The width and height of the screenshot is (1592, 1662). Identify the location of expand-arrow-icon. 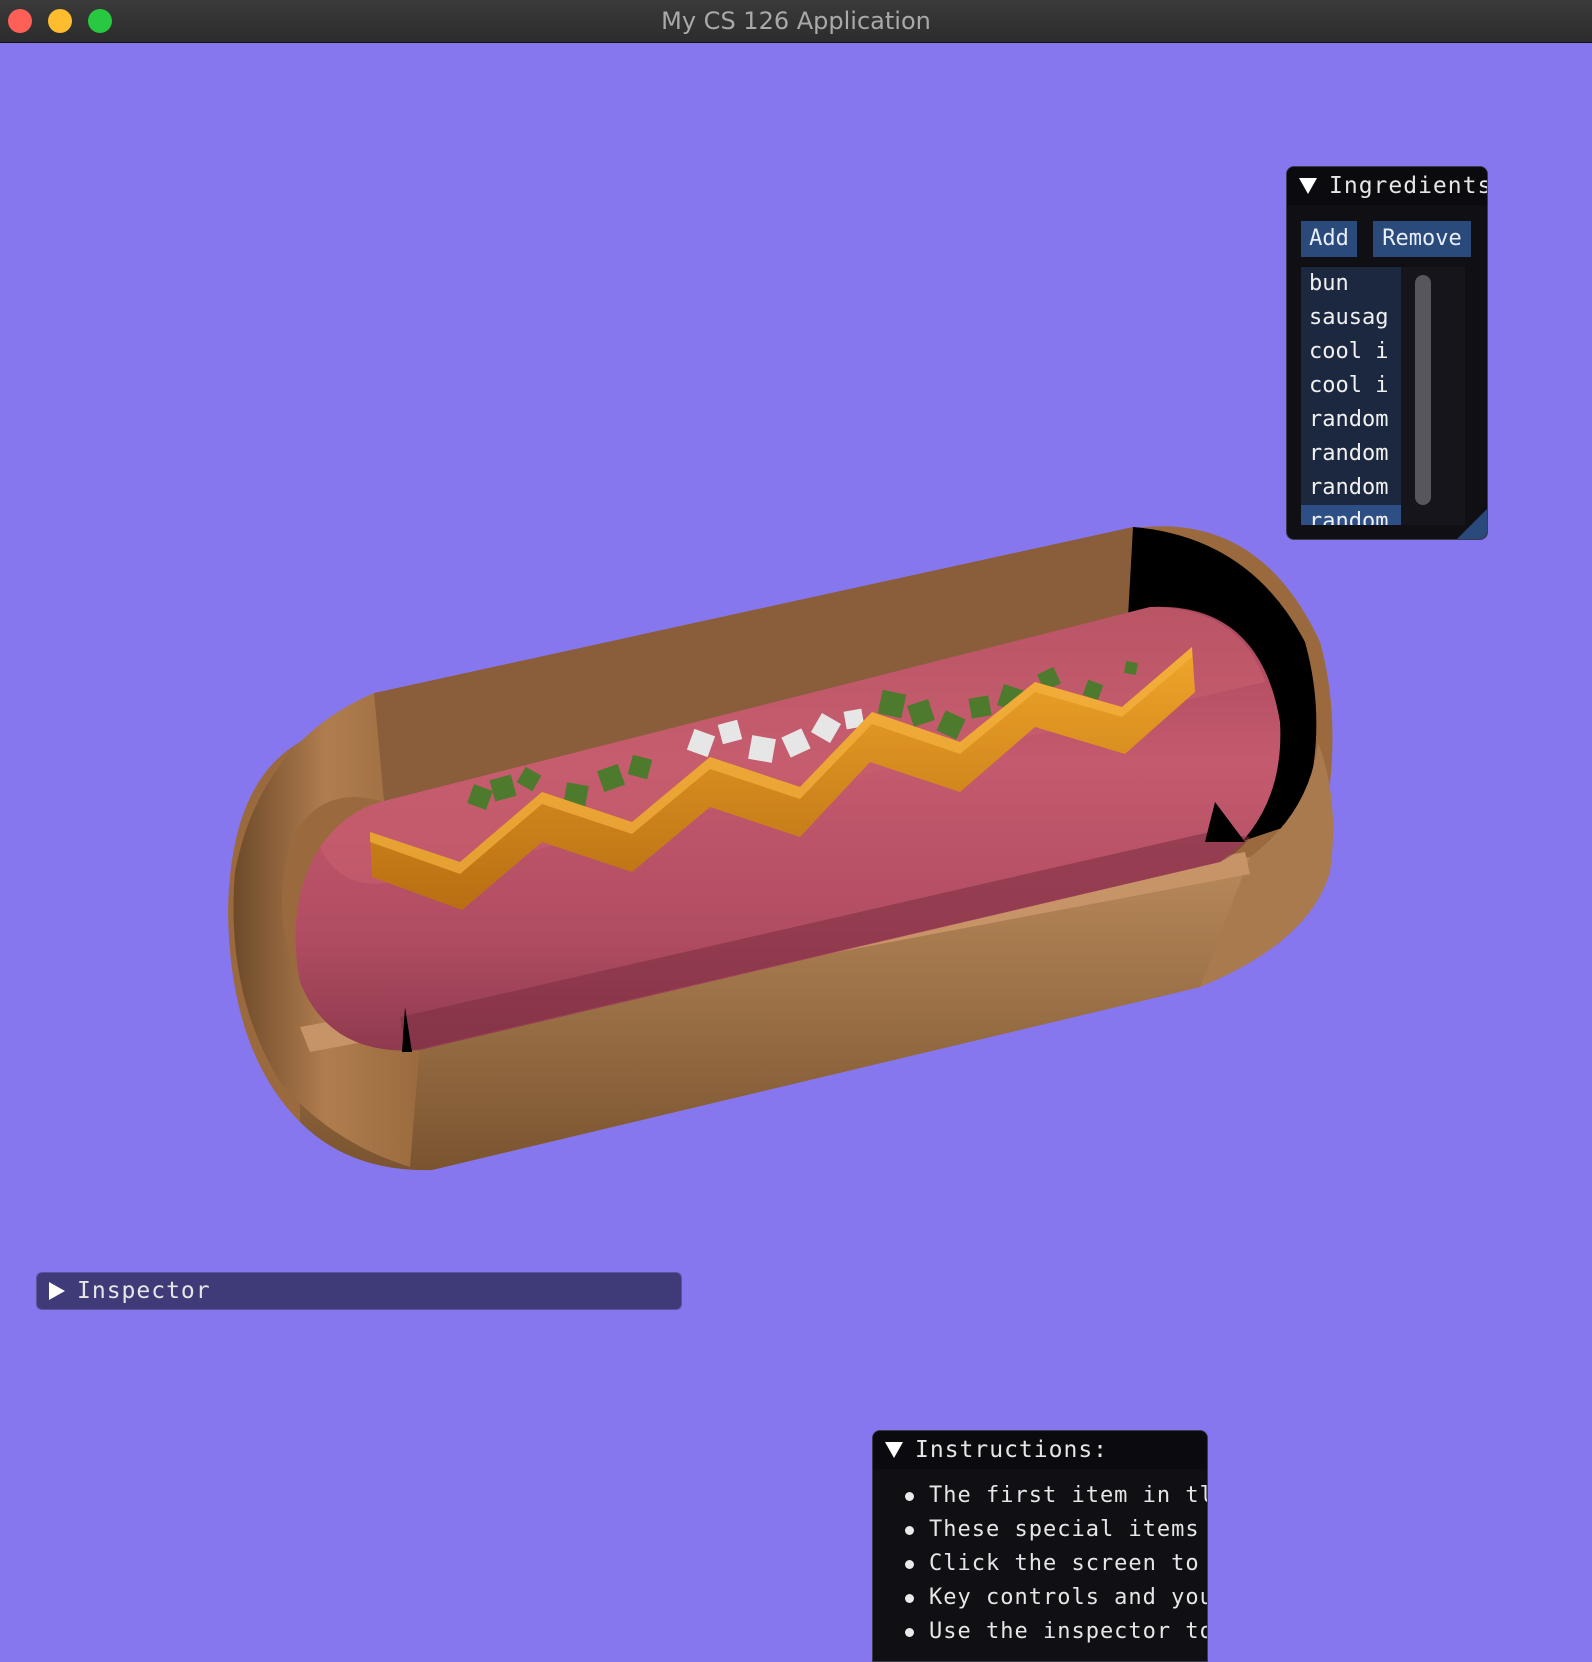
(57, 1291).